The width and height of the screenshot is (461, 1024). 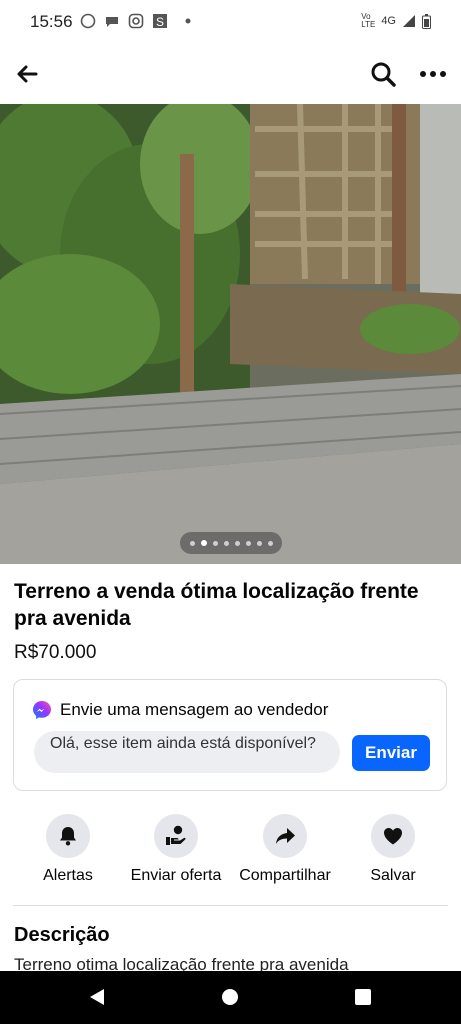 What do you see at coordinates (203, 543) in the screenshot?
I see `pager-dot-active` at bounding box center [203, 543].